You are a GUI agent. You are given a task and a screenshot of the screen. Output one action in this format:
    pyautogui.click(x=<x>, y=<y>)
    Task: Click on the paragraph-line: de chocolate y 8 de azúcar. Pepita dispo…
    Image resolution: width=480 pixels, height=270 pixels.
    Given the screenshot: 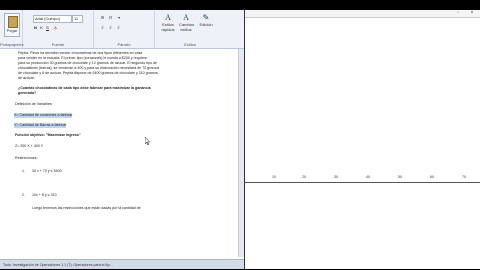 What is the action you would take?
    pyautogui.click(x=88, y=73)
    